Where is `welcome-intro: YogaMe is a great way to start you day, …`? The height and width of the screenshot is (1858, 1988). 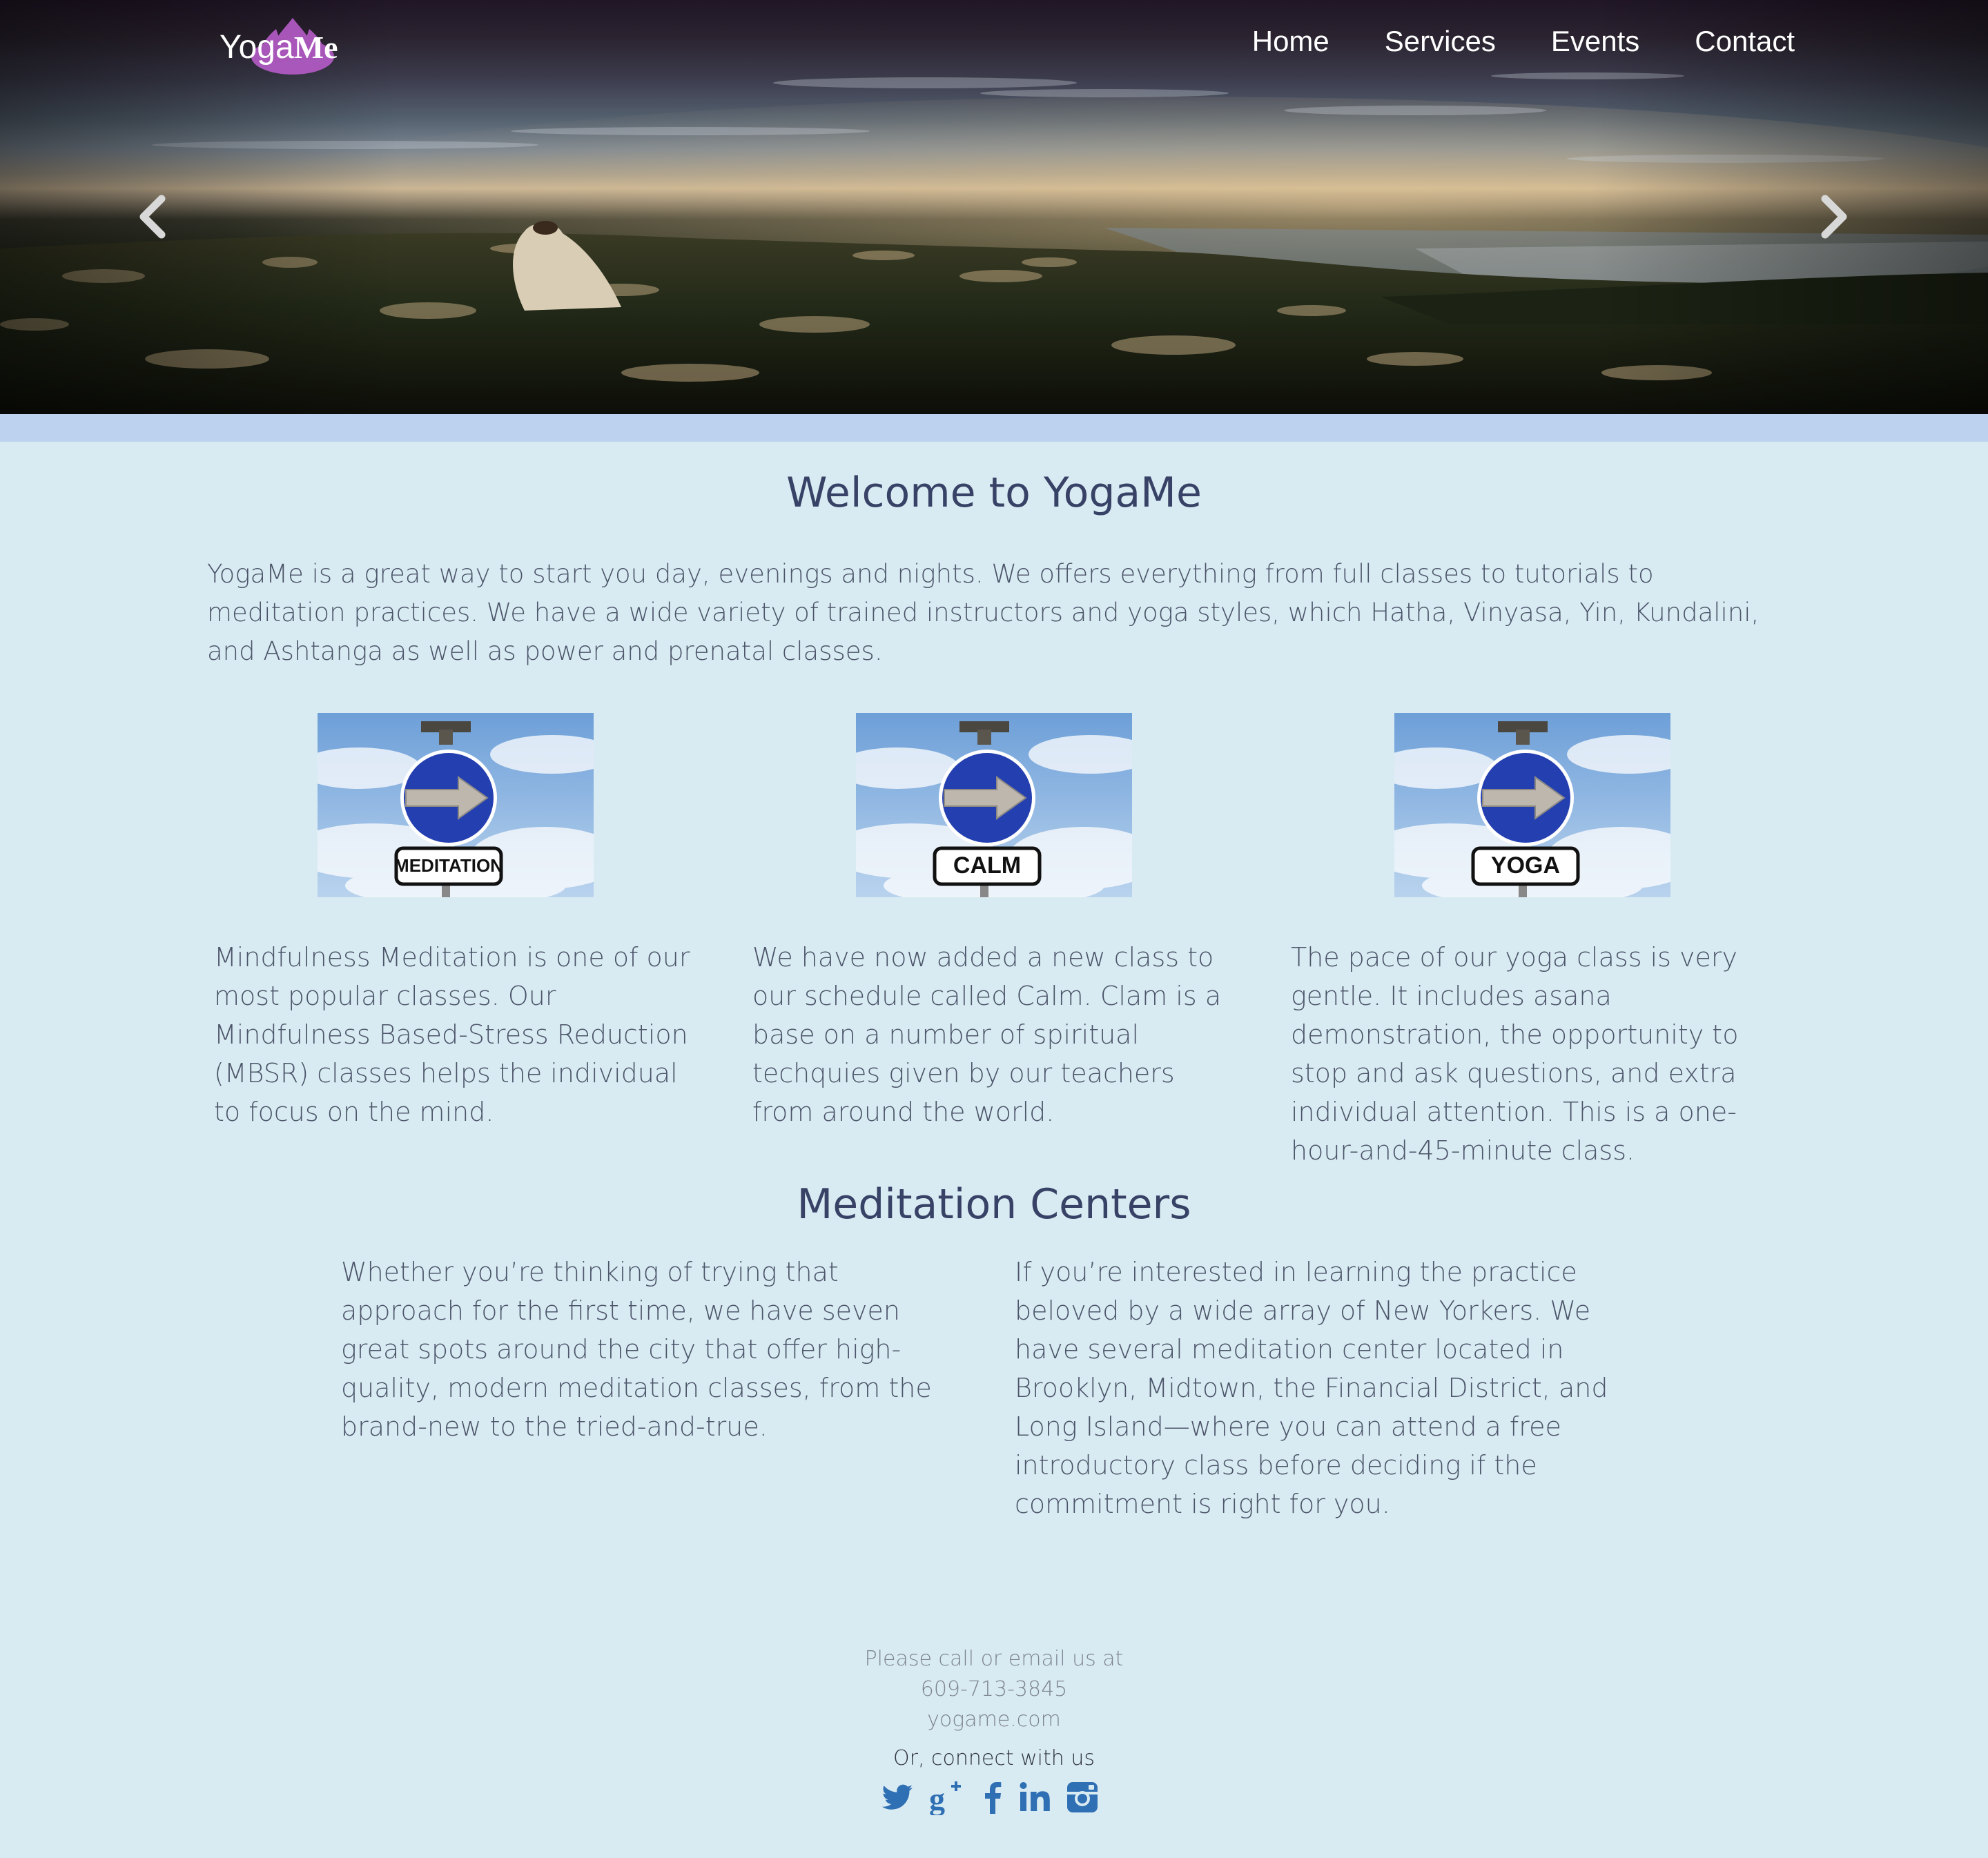 welcome-intro: YogaMe is a great way to start you day, … is located at coordinates (983, 612).